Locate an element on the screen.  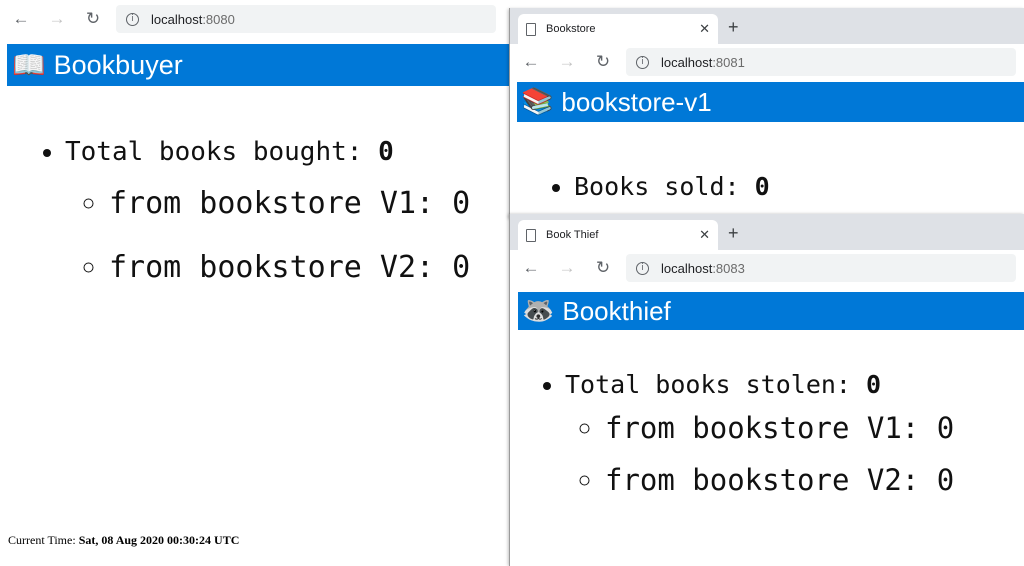
time-label: Current Time: is located at coordinates (43, 540).